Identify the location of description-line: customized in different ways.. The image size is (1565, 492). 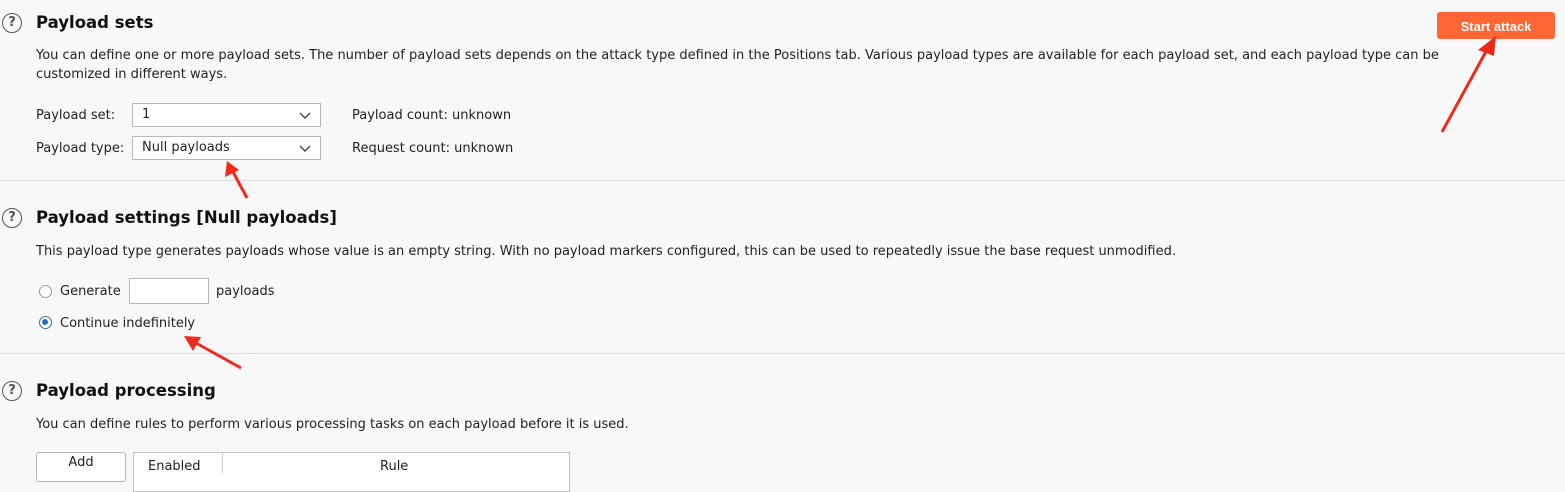
(132, 74).